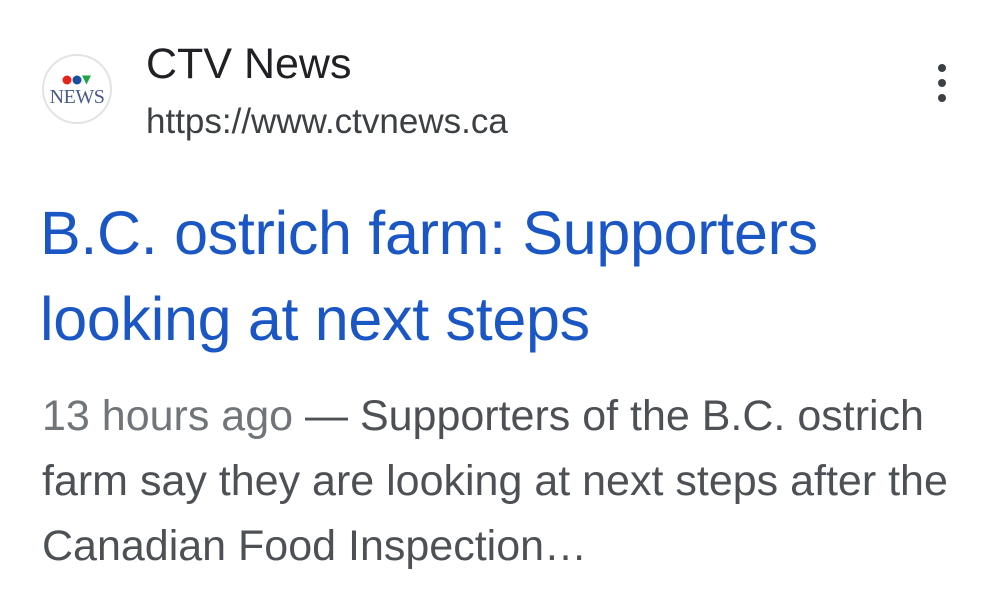 The width and height of the screenshot is (1000, 595). What do you see at coordinates (327, 122) in the screenshot?
I see `source-url: https://www.ctvnews.ca` at bounding box center [327, 122].